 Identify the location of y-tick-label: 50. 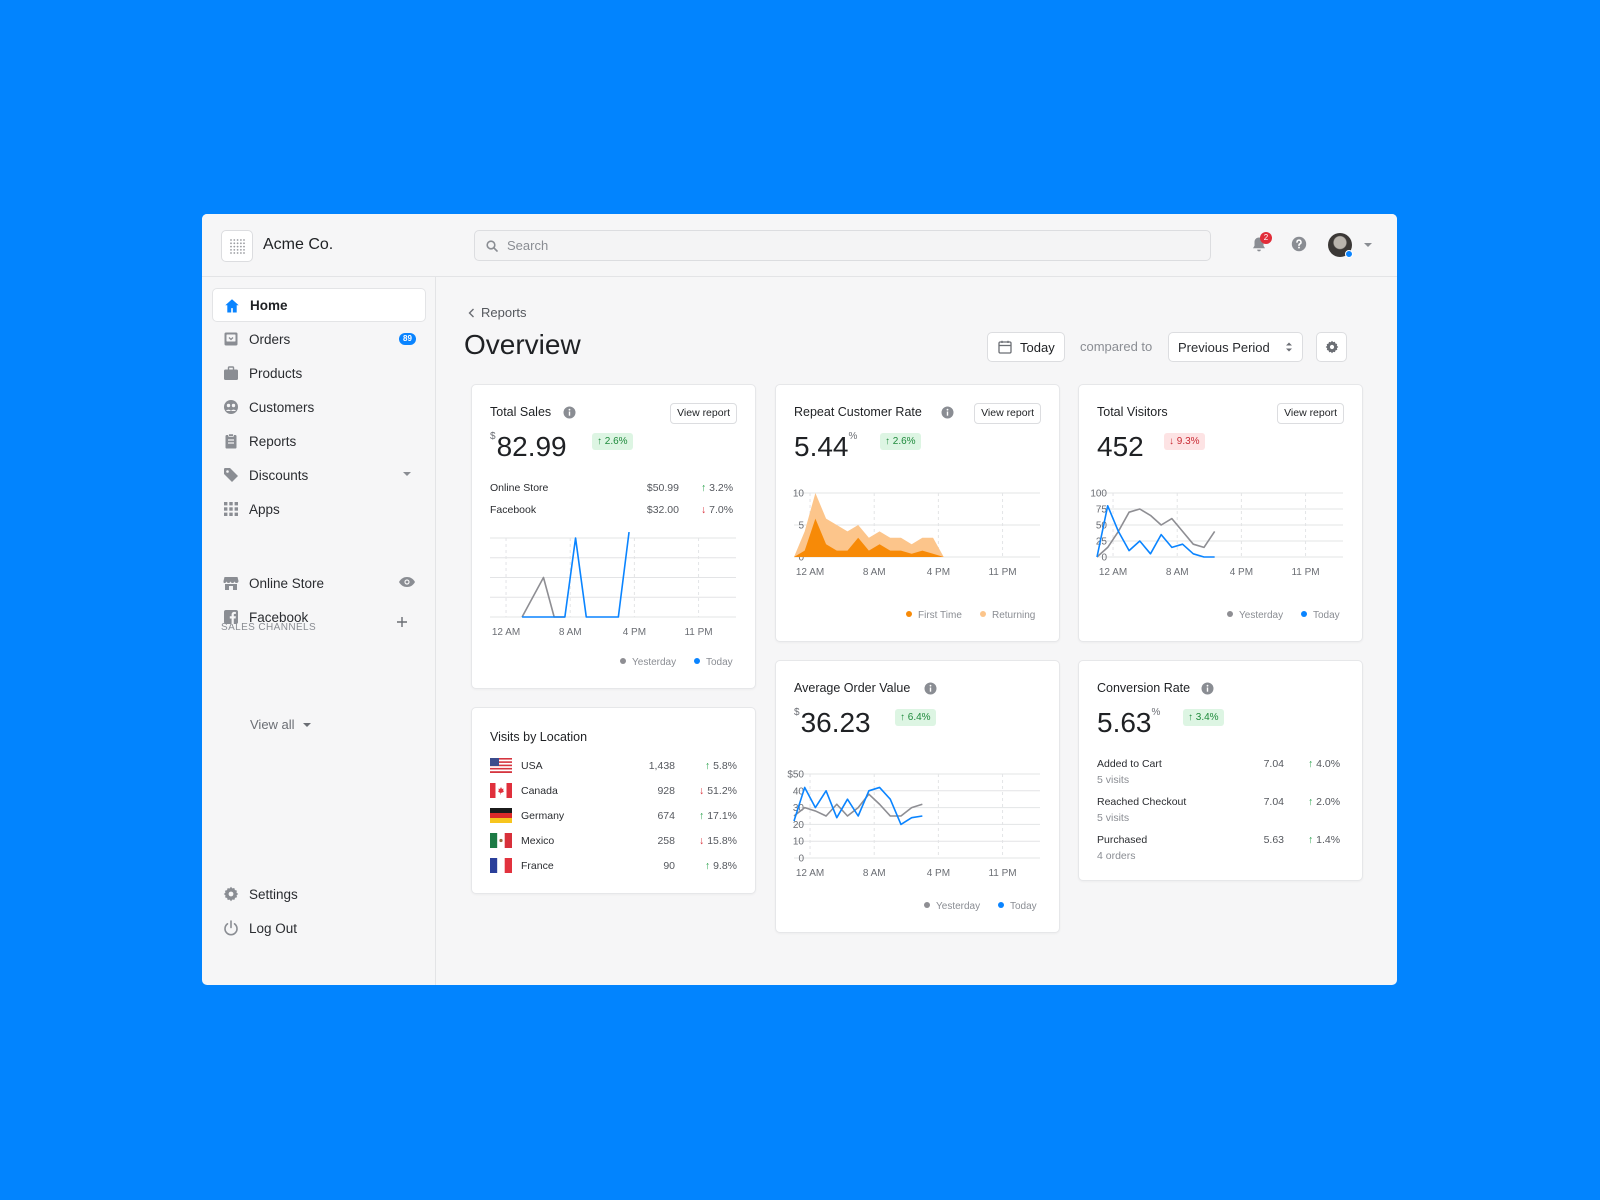
(1102, 526).